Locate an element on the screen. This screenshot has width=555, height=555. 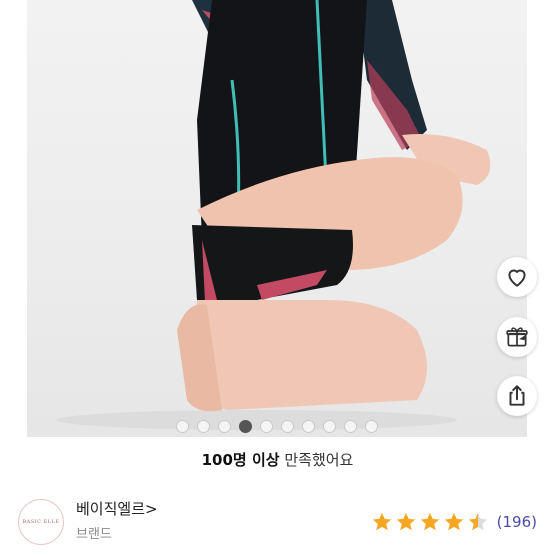
brand-name-link: 베이직엘르> is located at coordinates (117, 508).